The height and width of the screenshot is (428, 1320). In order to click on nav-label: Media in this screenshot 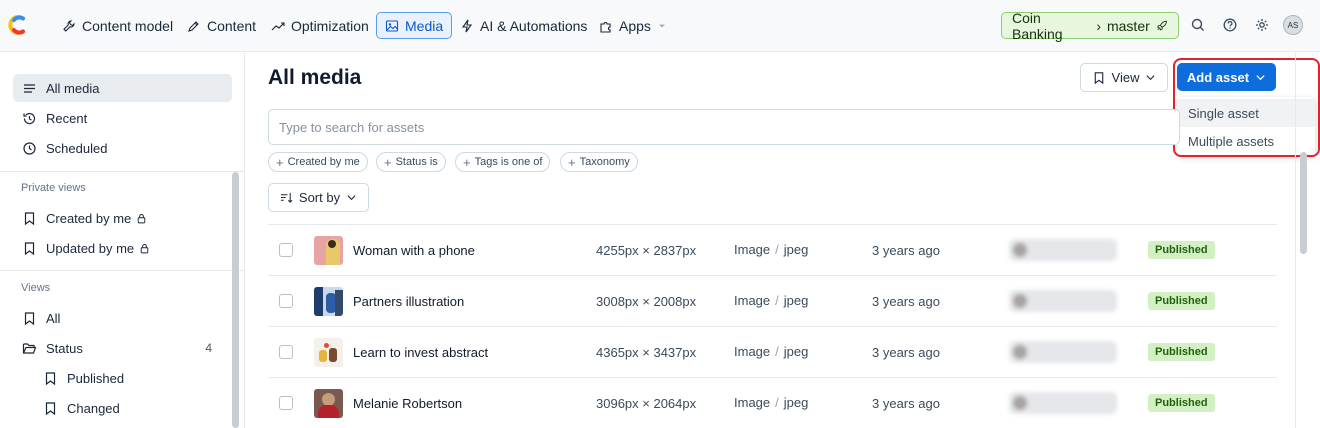, I will do `click(424, 25)`.